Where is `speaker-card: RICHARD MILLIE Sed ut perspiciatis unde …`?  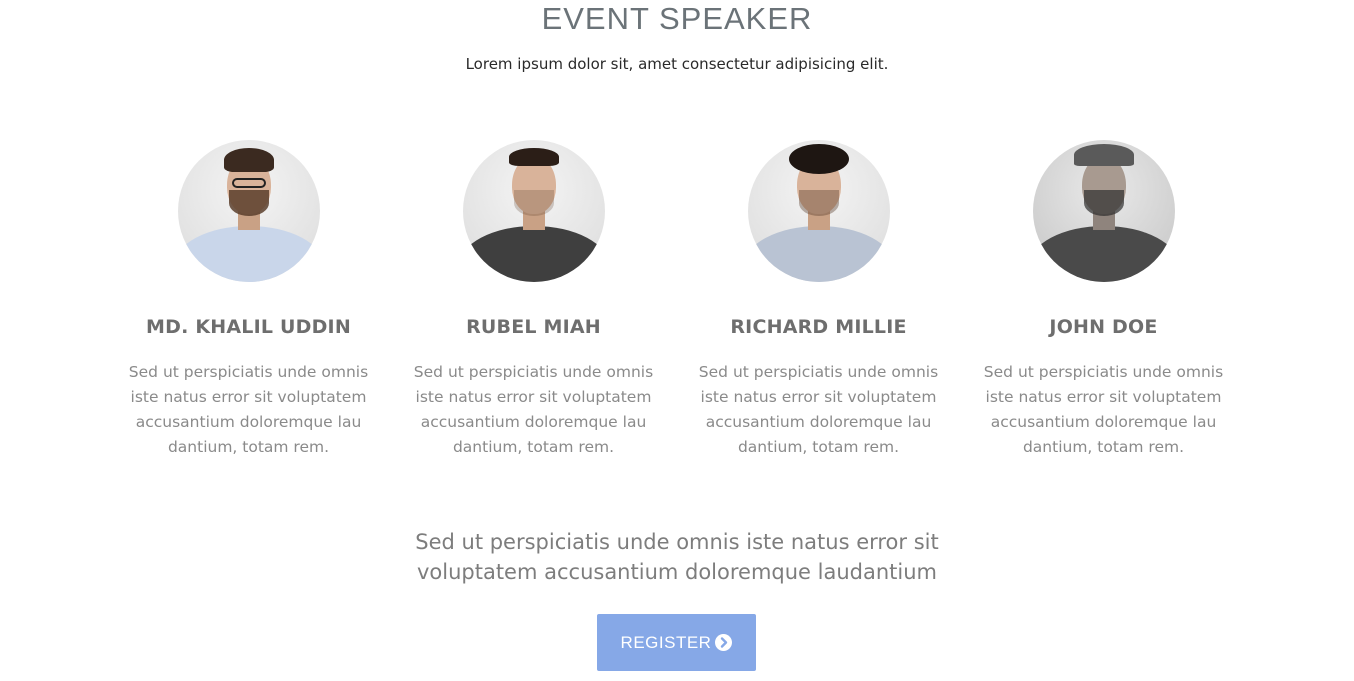 speaker-card: RICHARD MILLIE Sed ut perspiciatis unde … is located at coordinates (818, 300).